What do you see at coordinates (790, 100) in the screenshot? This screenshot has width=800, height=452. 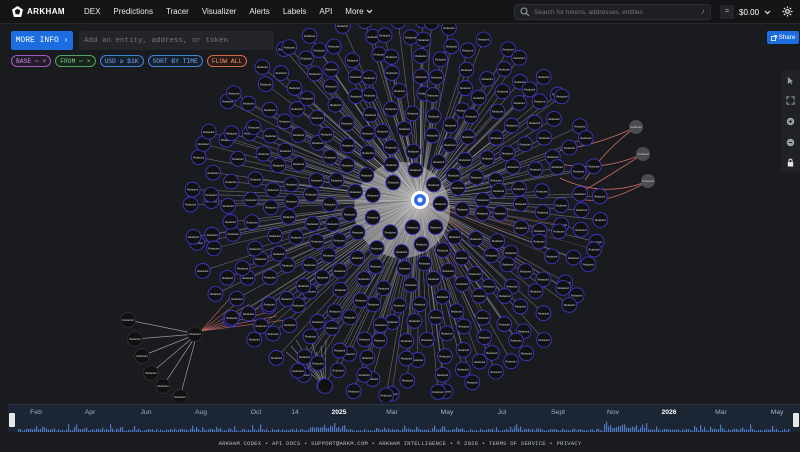 I see `fit-view-icon` at bounding box center [790, 100].